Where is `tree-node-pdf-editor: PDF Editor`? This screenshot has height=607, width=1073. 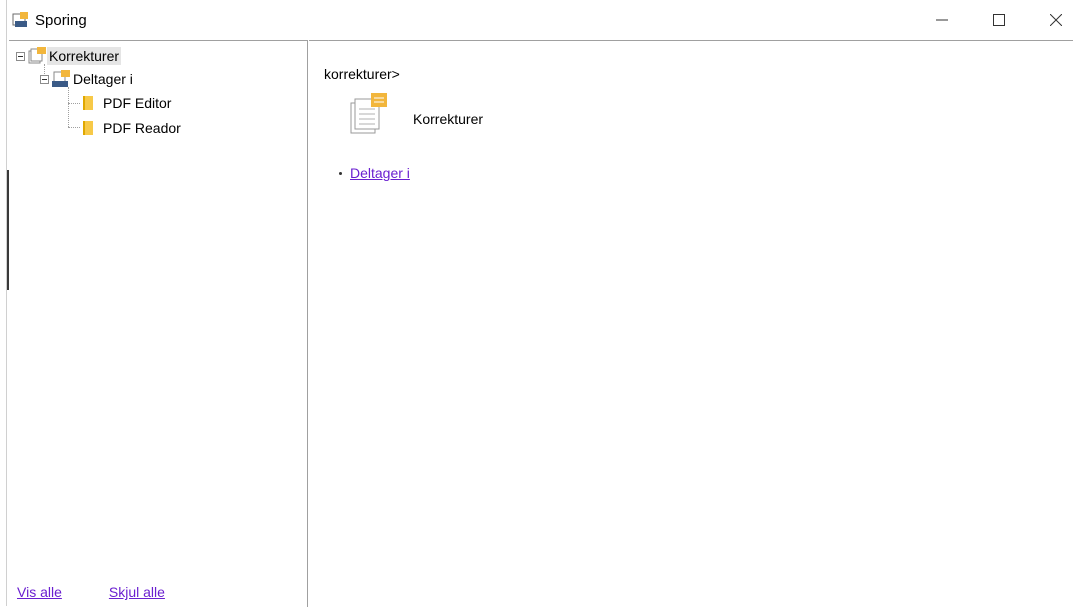 tree-node-pdf-editor: PDF Editor is located at coordinates (128, 103).